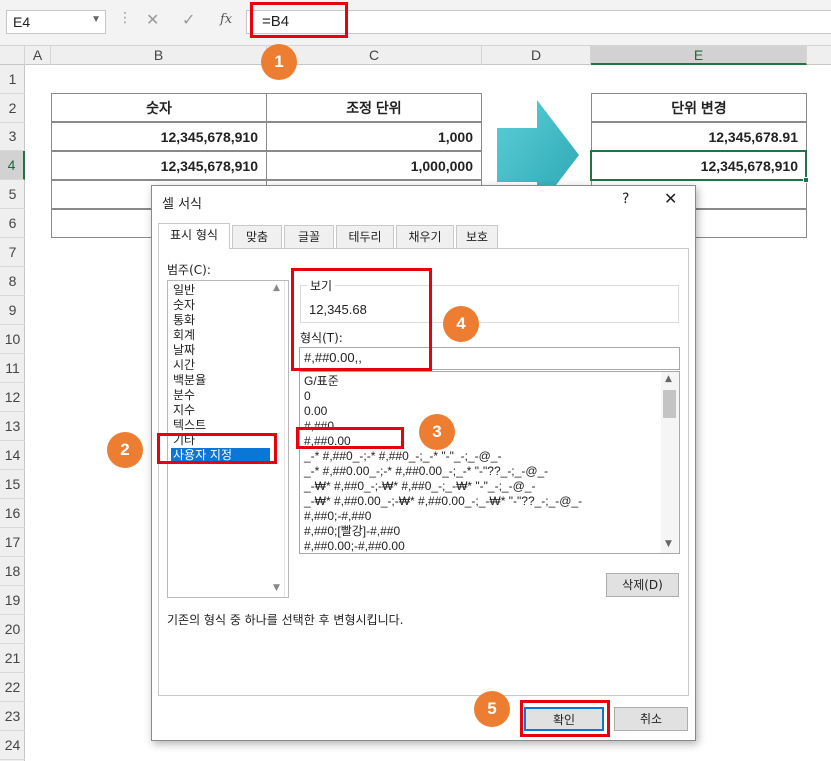 This screenshot has width=831, height=761. I want to click on format-scrollbar-thumb, so click(669, 404).